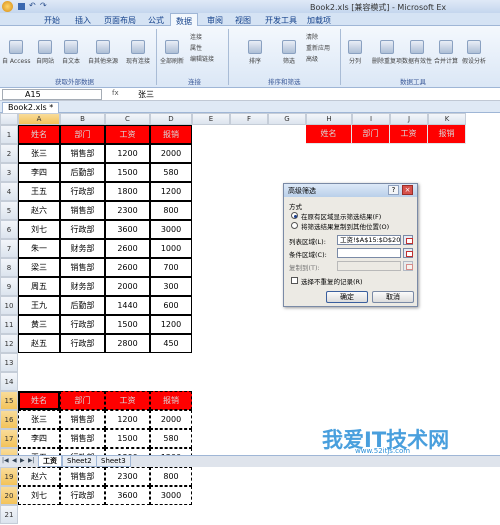 The width and height of the screenshot is (500, 525). What do you see at coordinates (196, 47) in the screenshot?
I see `properties-button: 属性` at bounding box center [196, 47].